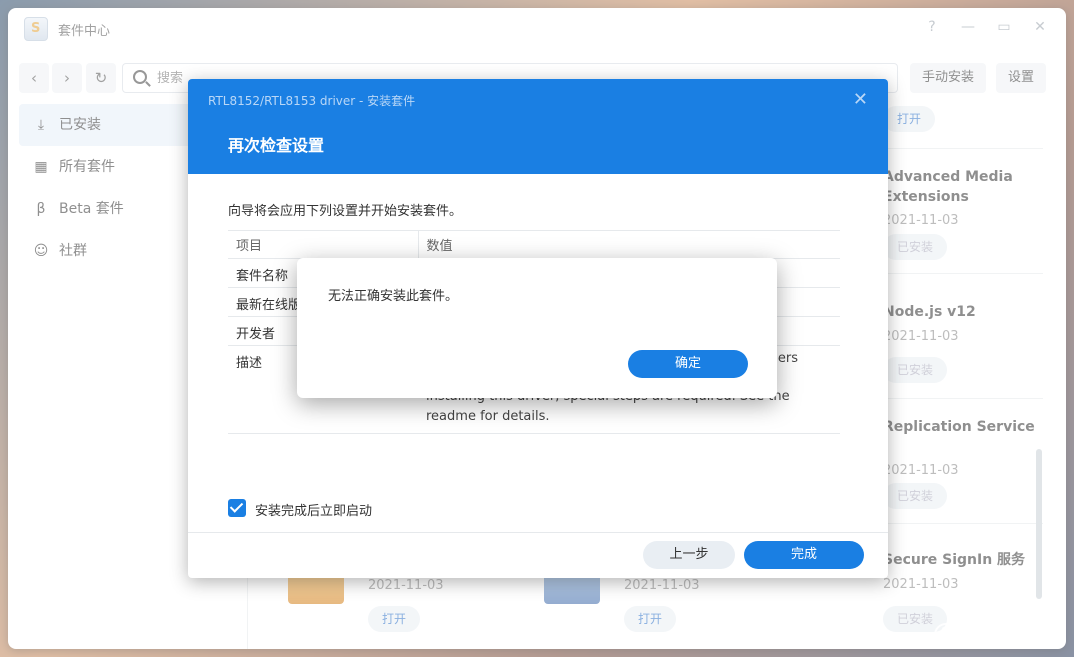 Image resolution: width=1074 pixels, height=657 pixels. I want to click on dialog-intro: 向导将会应用下列设置并开始安装套件。, so click(345, 211).